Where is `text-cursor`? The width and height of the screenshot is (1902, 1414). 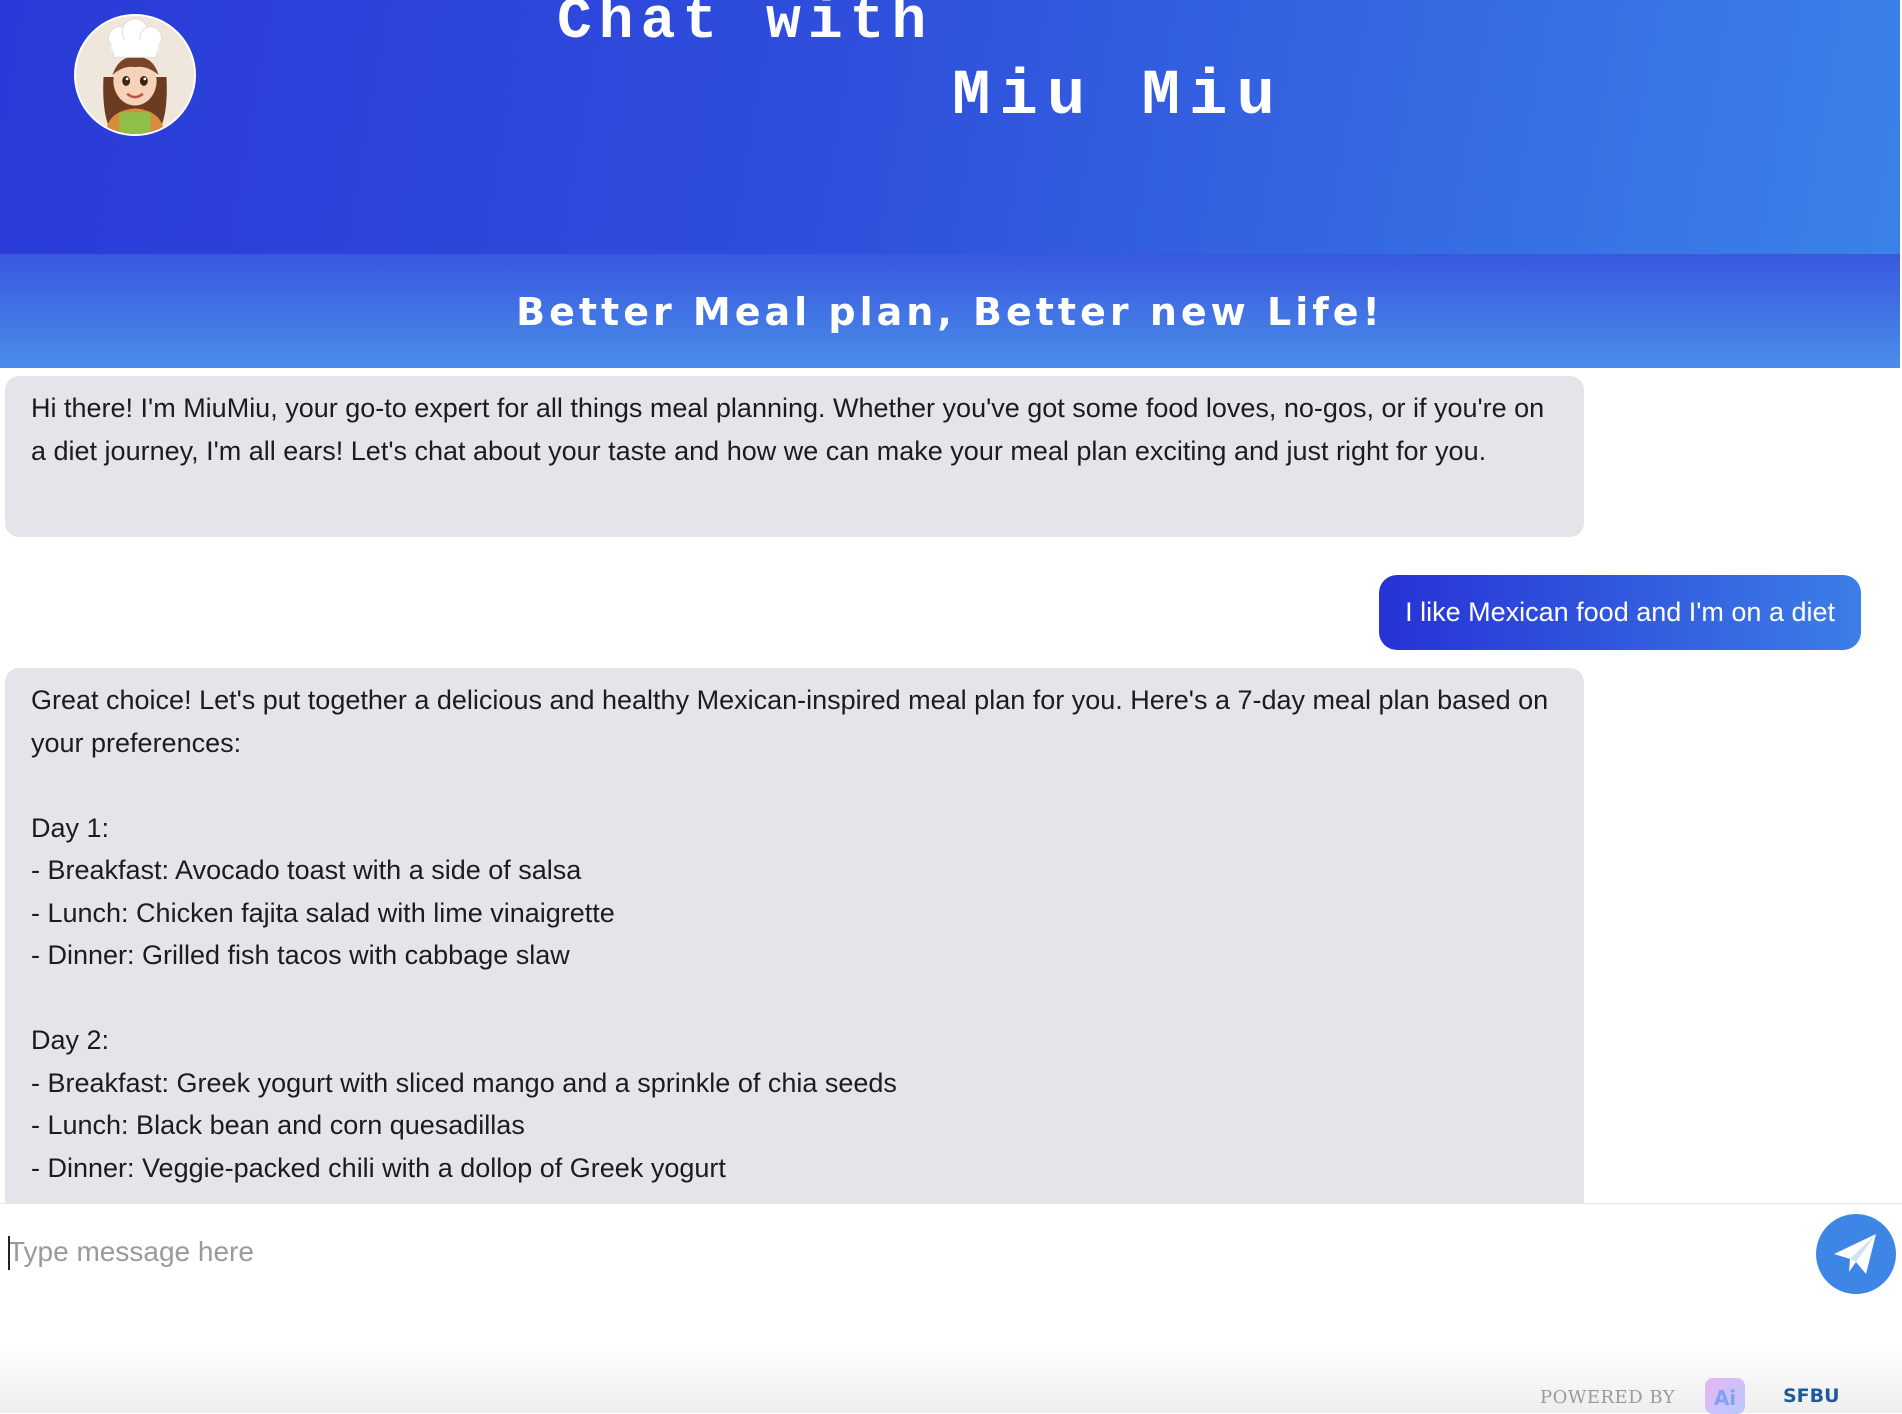 text-cursor is located at coordinates (9, 1253).